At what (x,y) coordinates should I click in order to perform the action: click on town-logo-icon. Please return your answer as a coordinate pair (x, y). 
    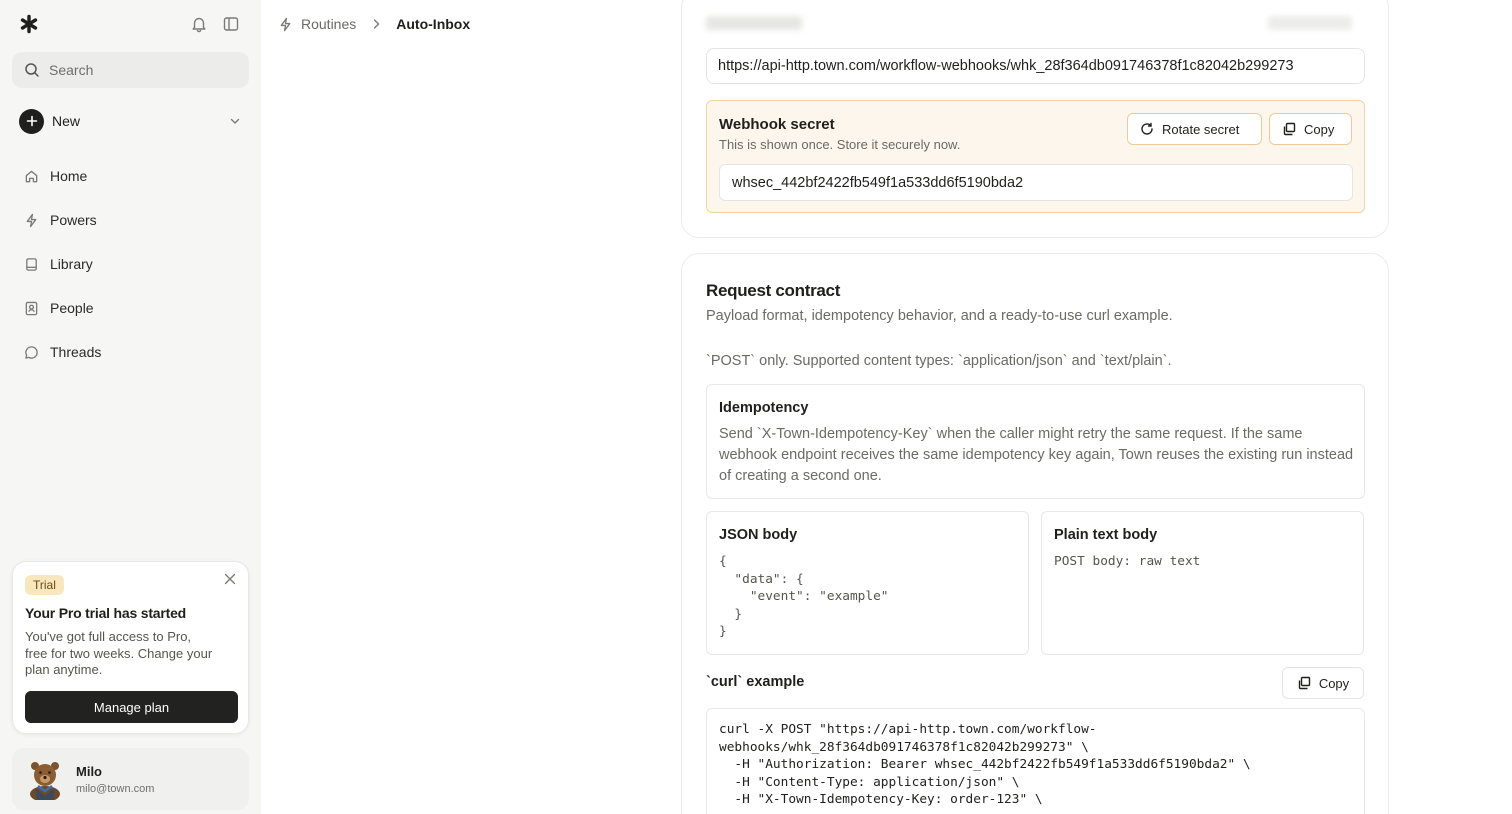
    Looking at the image, I should click on (29, 24).